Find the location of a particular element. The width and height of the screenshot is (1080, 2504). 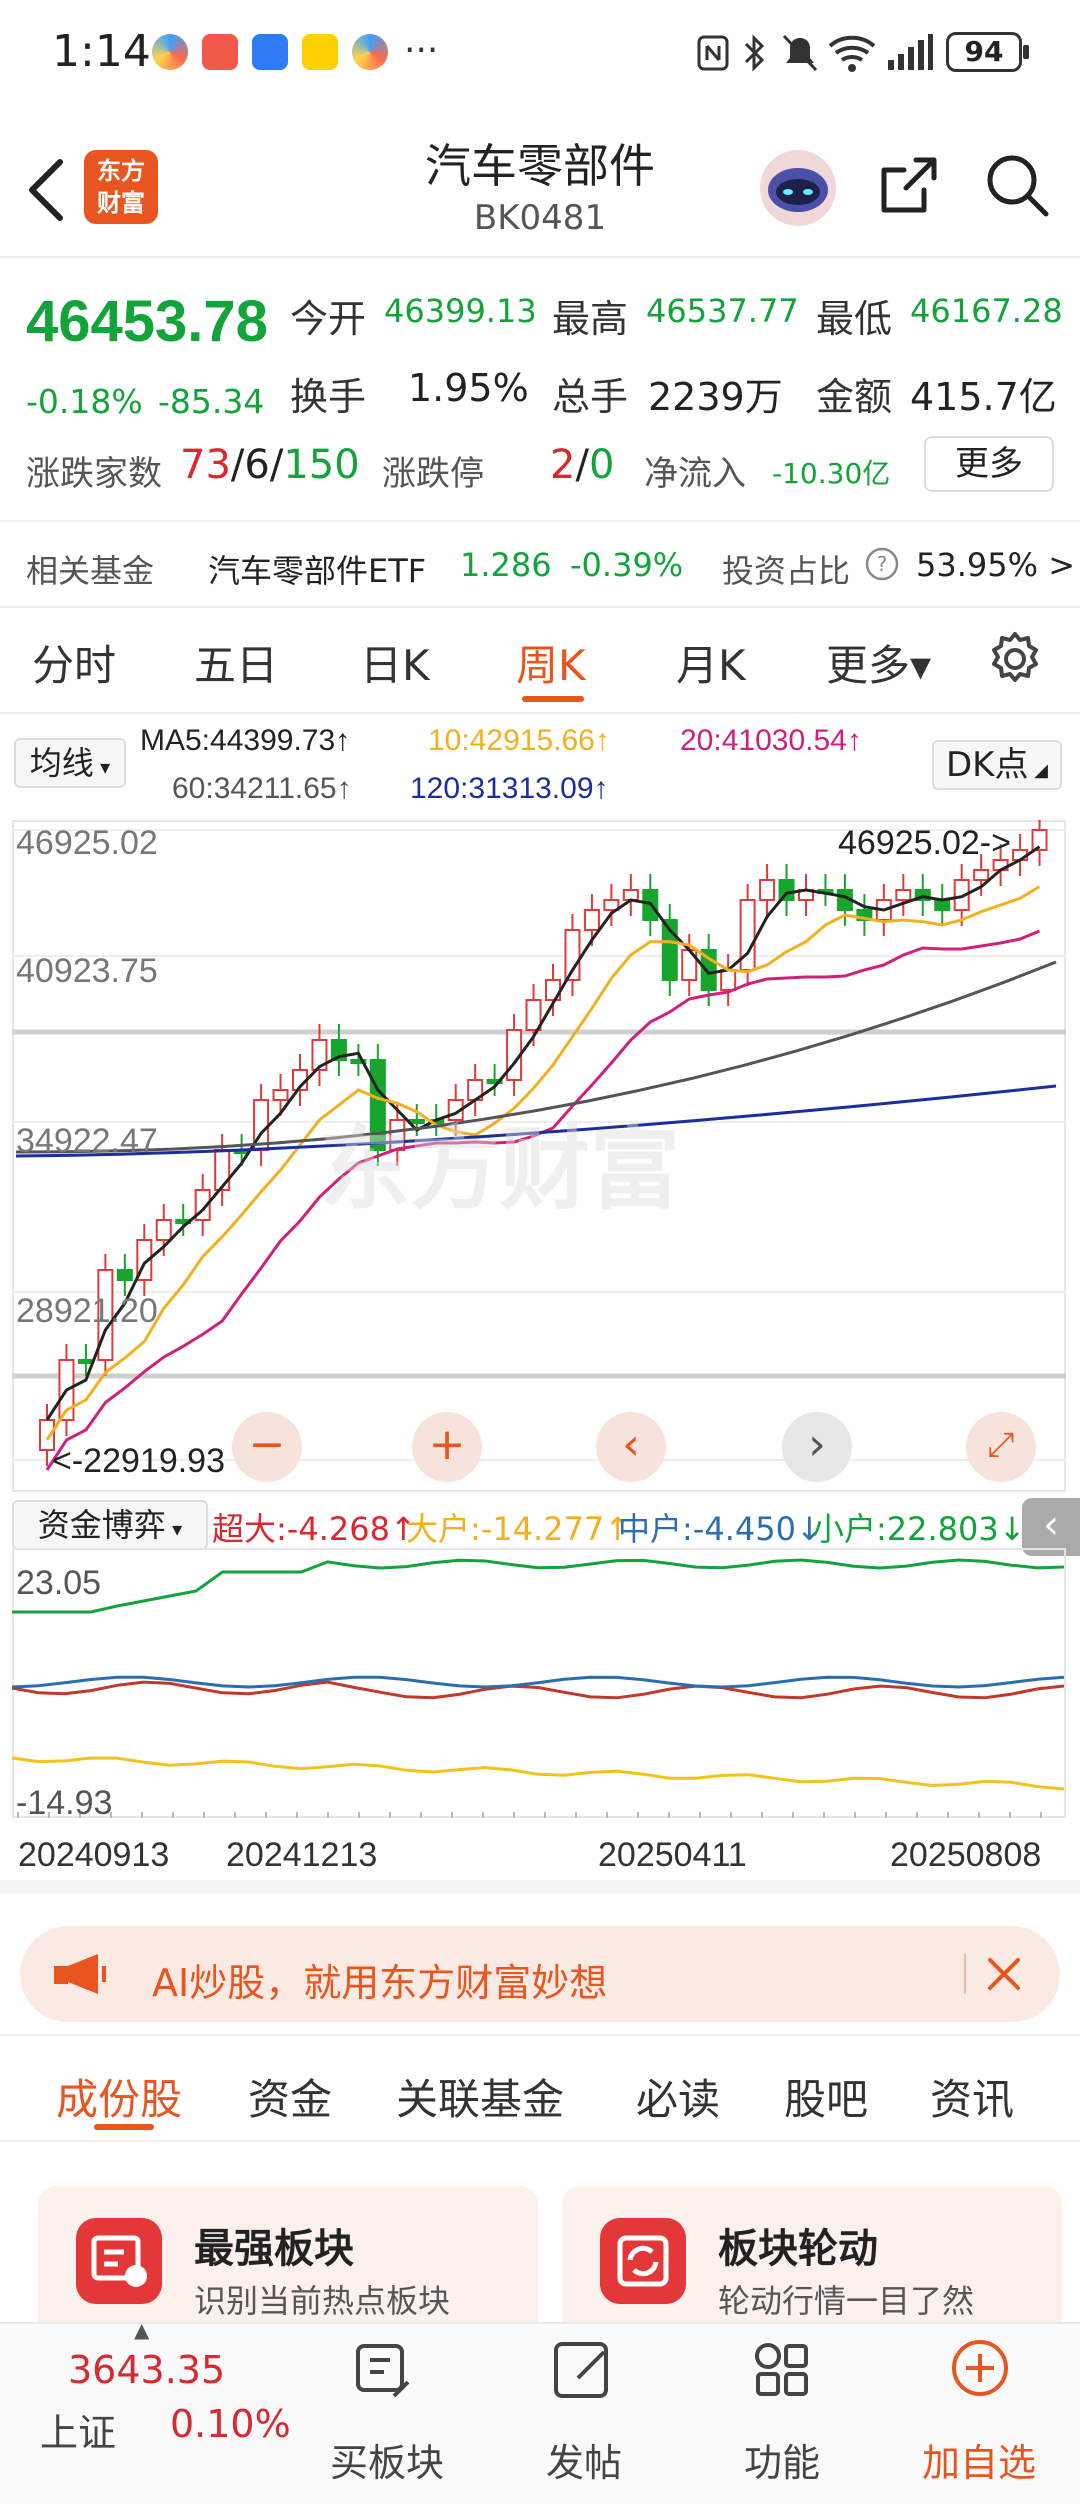

open-value: 46399.13 is located at coordinates (460, 311).